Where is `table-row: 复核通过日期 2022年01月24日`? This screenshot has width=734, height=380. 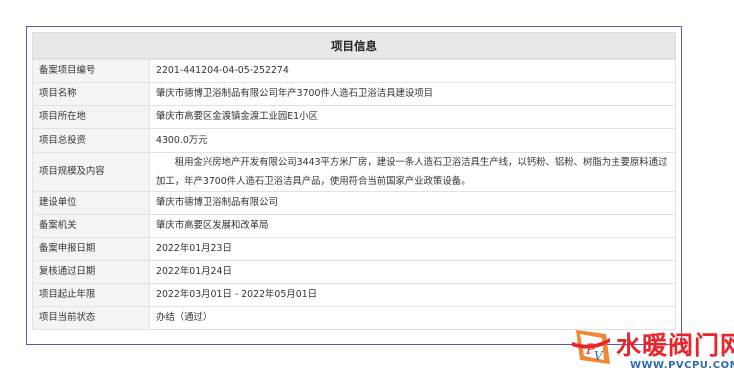
table-row: 复核通过日期 2022年01月24日 is located at coordinates (354, 272).